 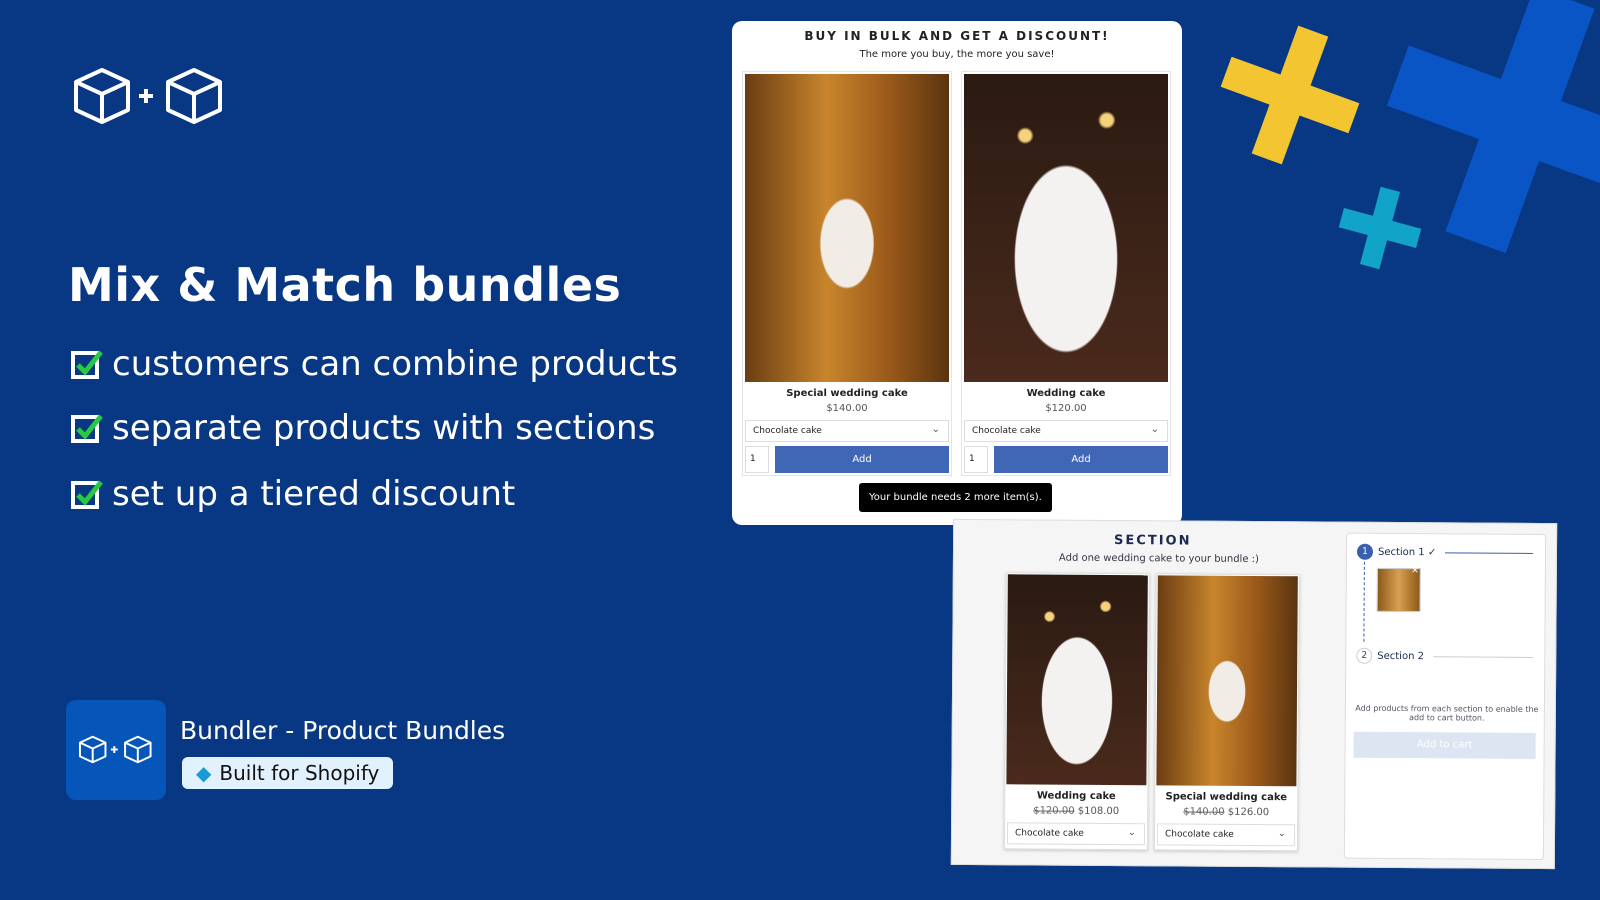 What do you see at coordinates (1248, 812) in the screenshot?
I see `discounted-price: $126.00` at bounding box center [1248, 812].